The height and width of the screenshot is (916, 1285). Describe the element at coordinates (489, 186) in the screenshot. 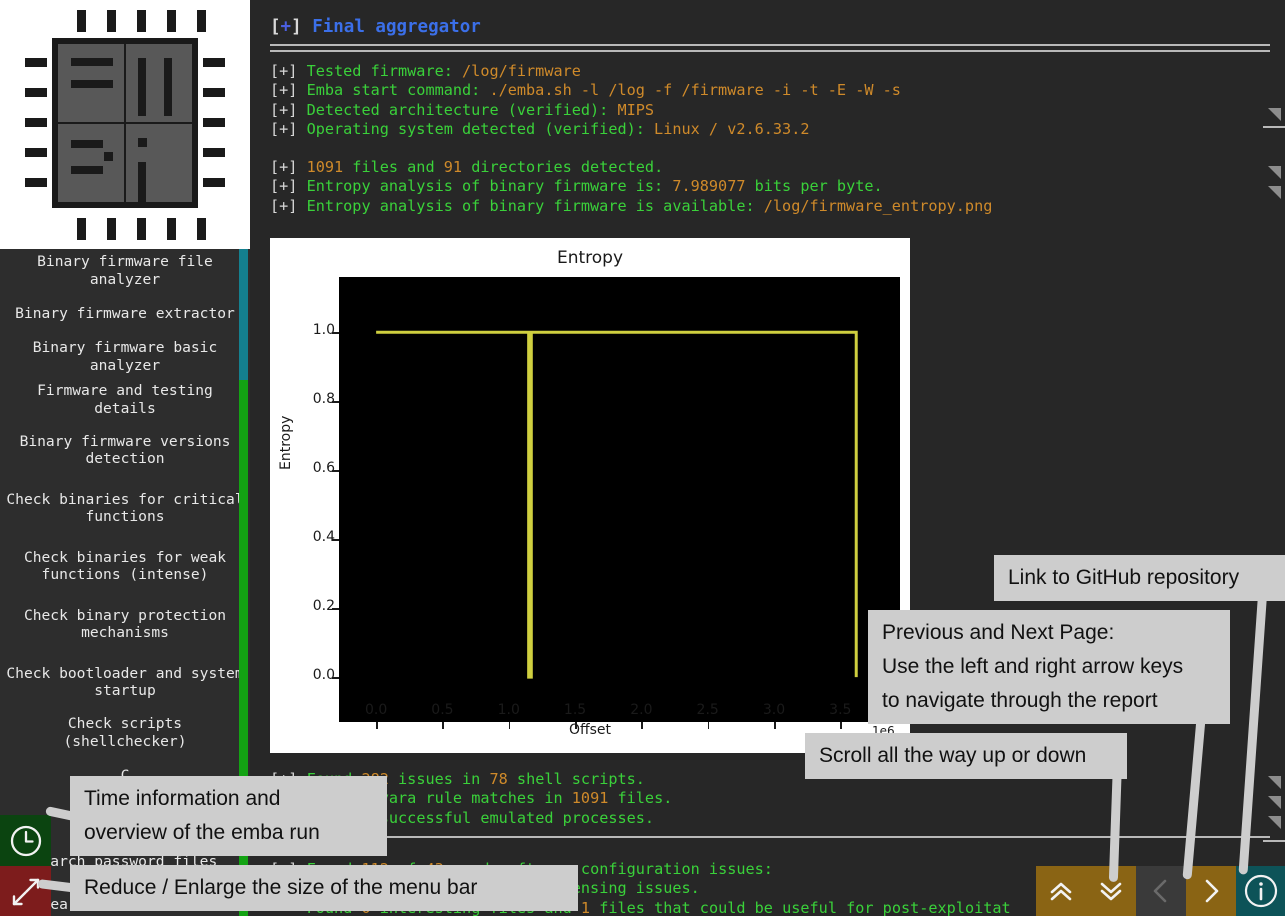

I see `line-segment: Entropy analysis of binary firmware is:` at that location.